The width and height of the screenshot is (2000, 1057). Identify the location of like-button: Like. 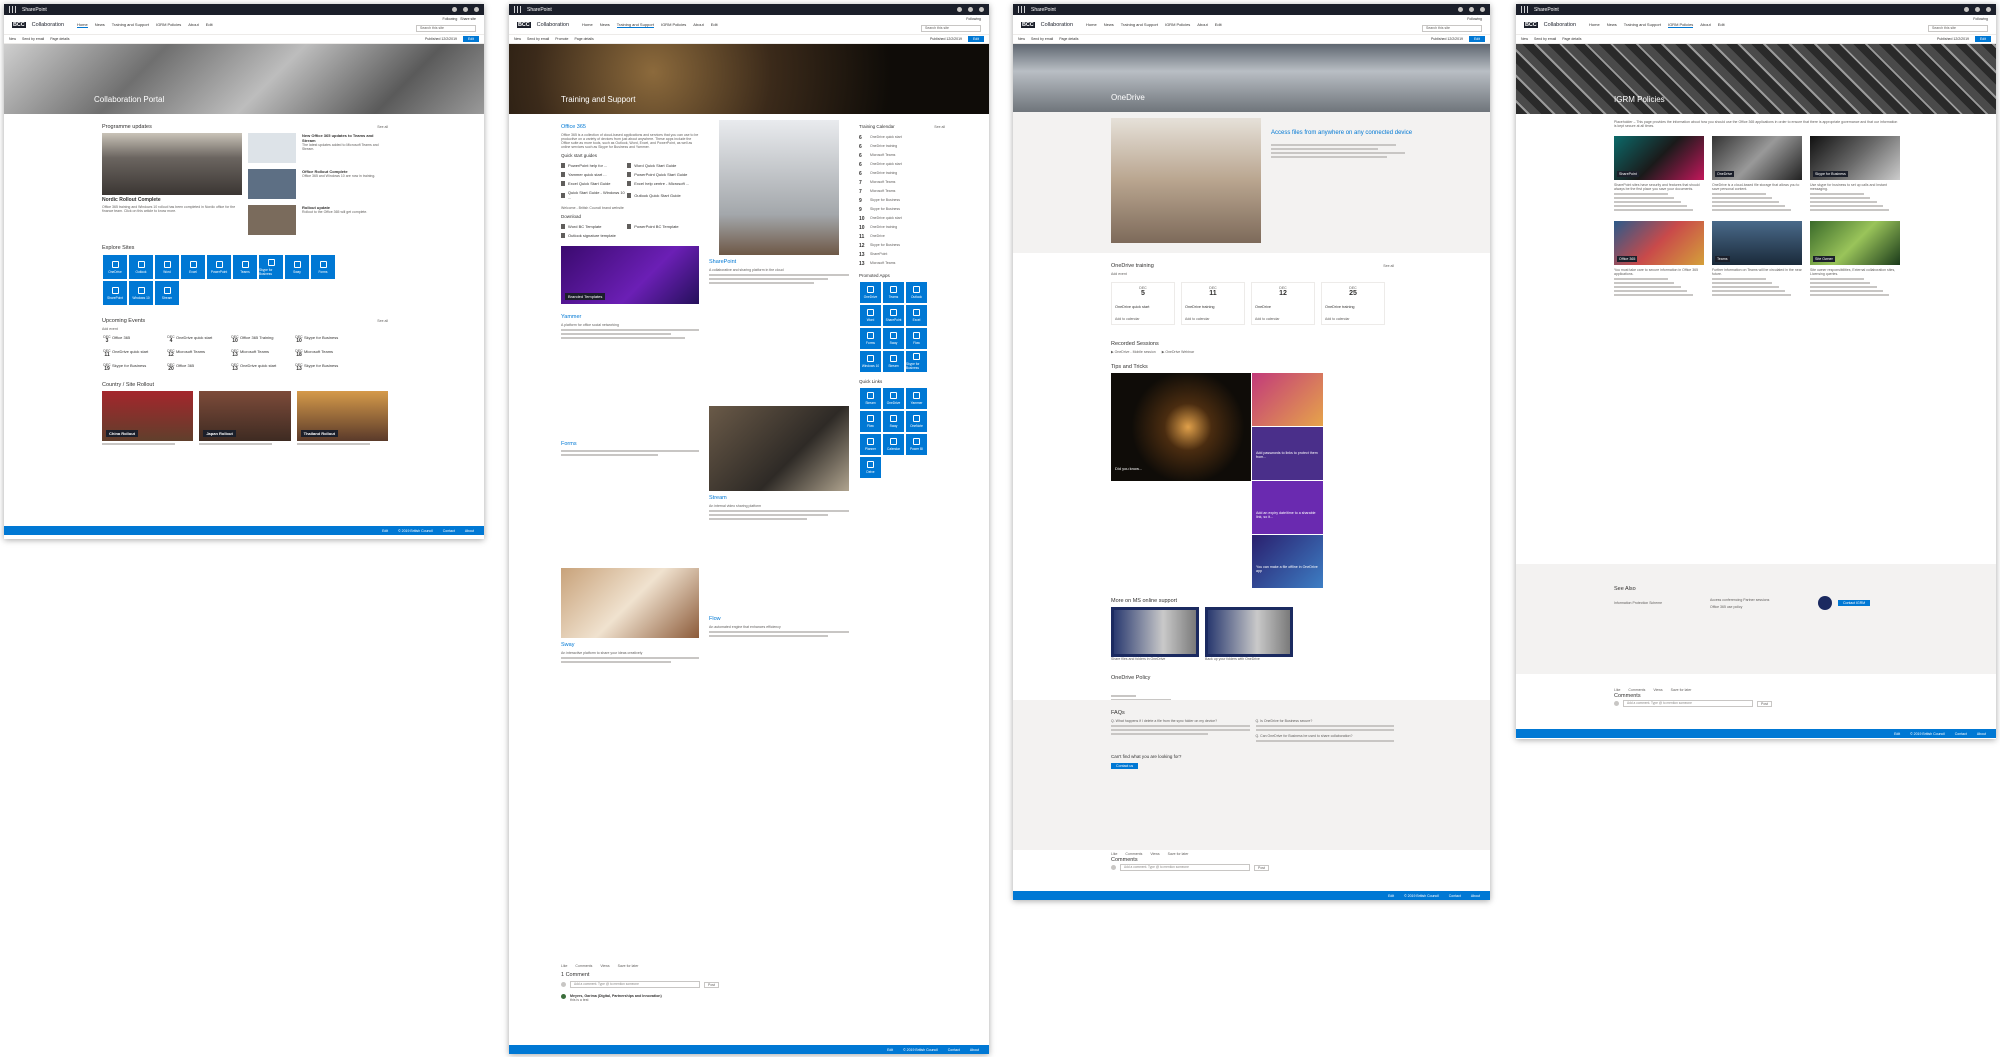
(1114, 854).